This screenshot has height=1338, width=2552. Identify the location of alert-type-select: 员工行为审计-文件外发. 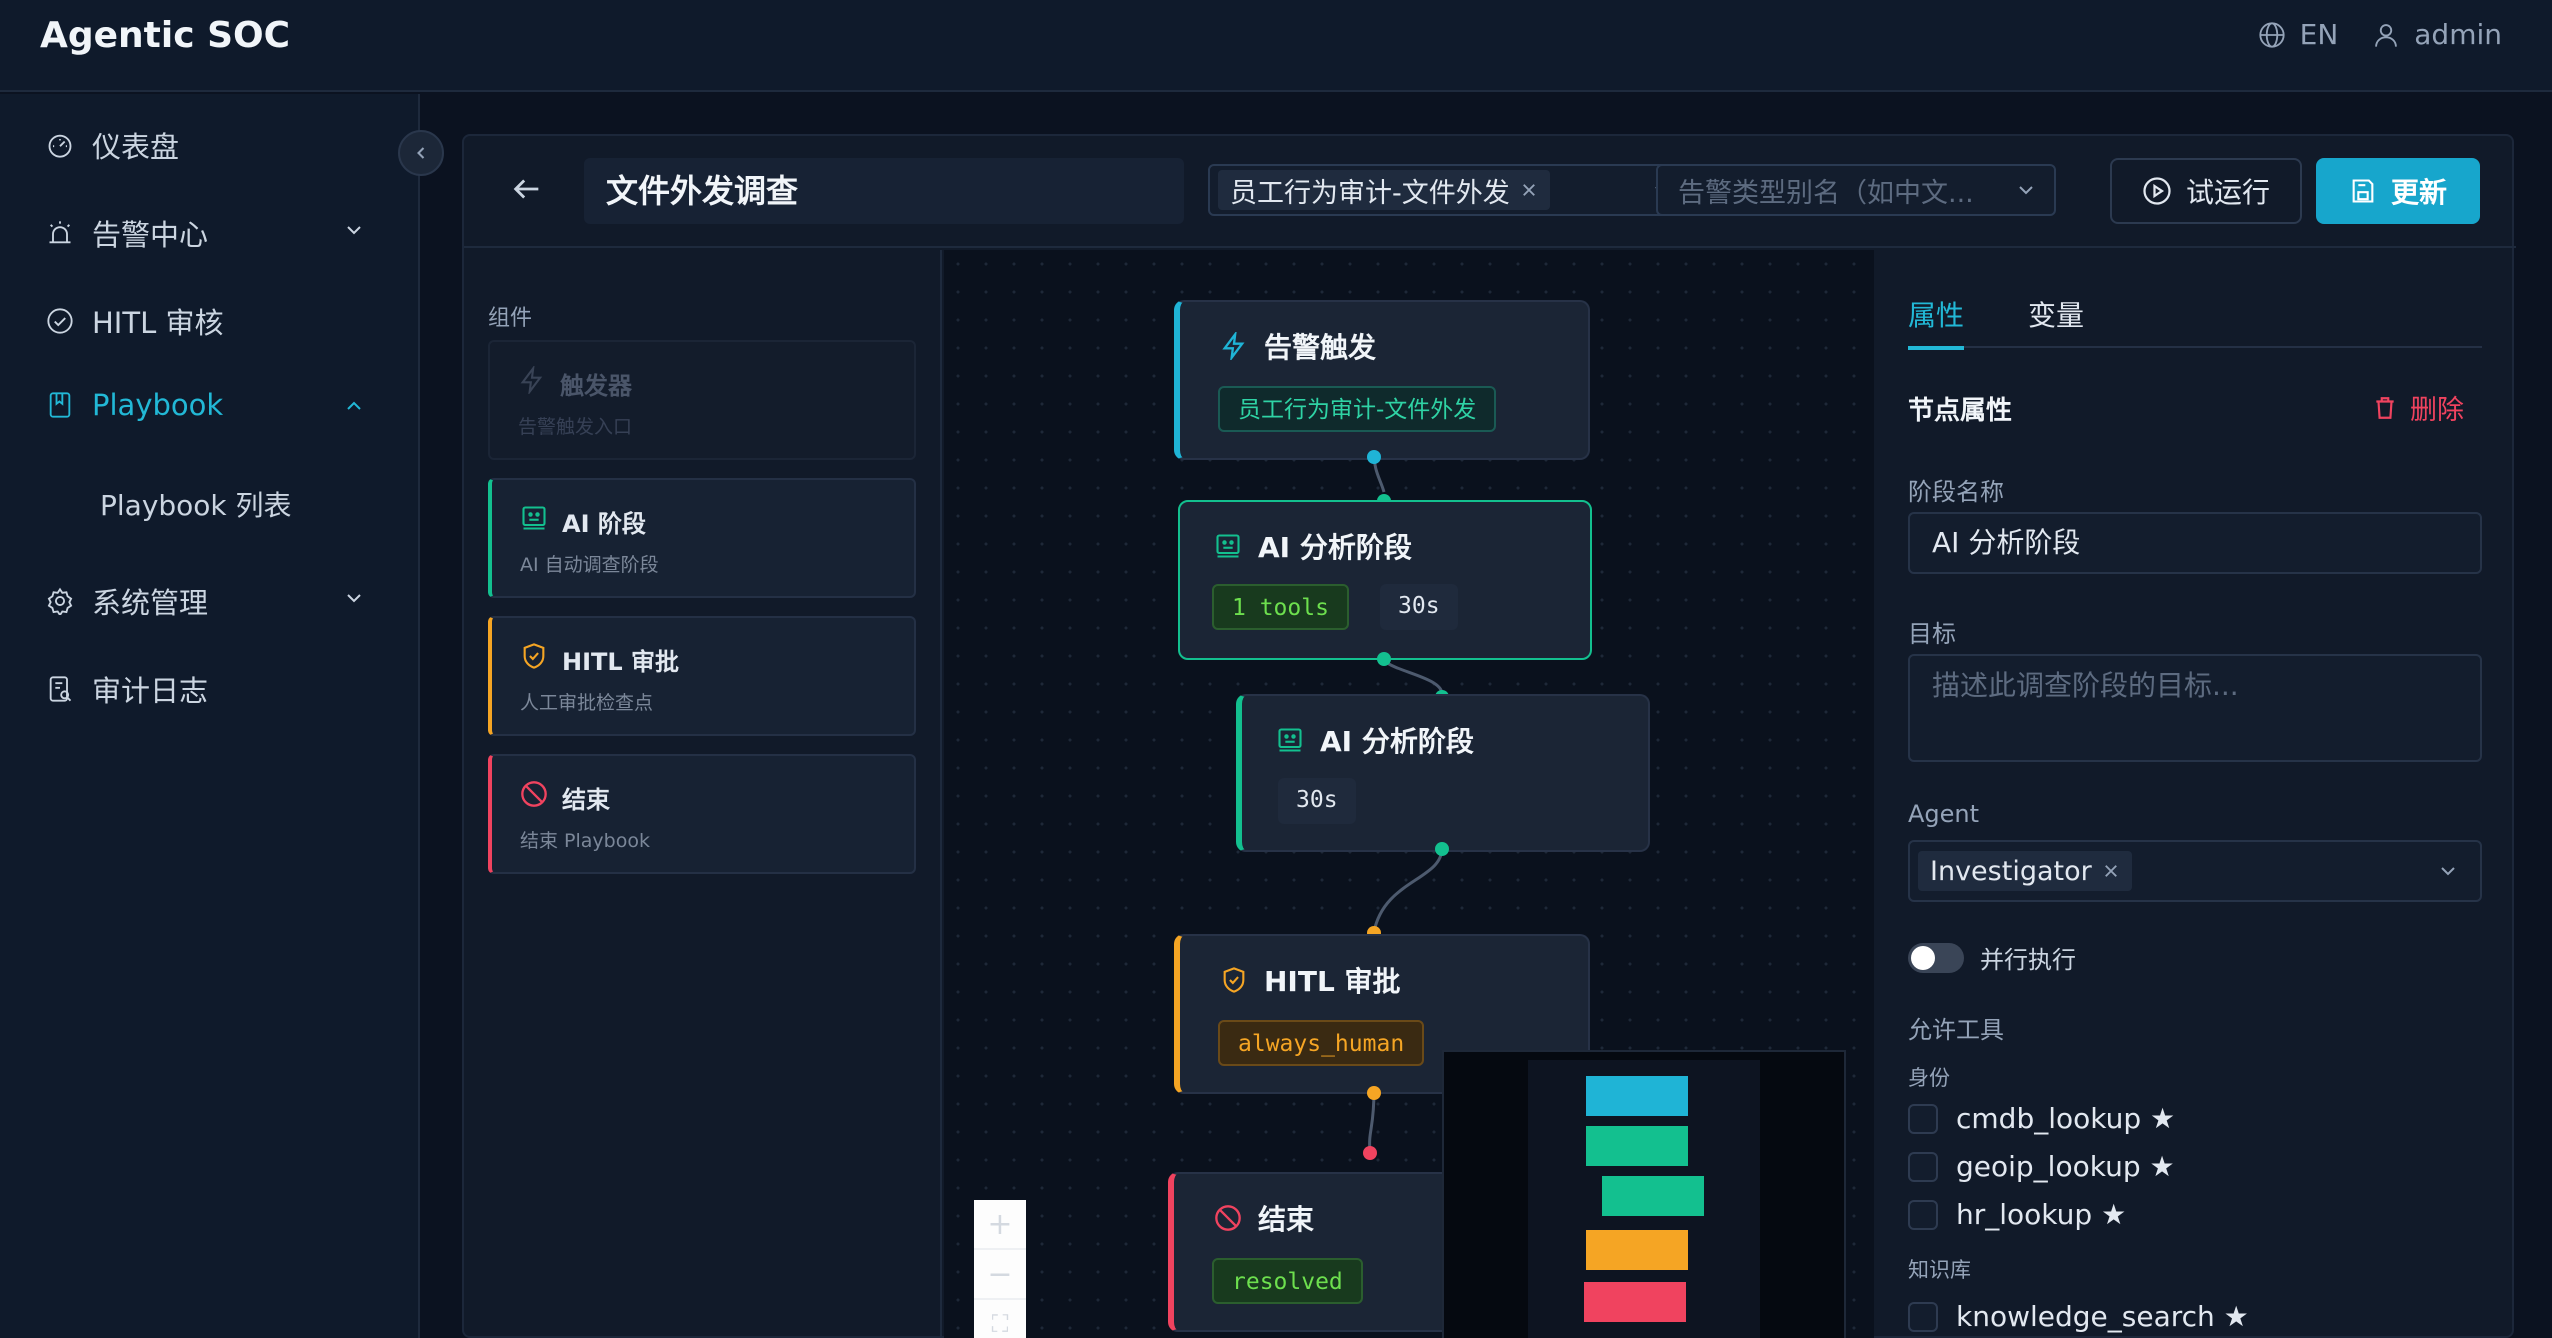
(1450, 190).